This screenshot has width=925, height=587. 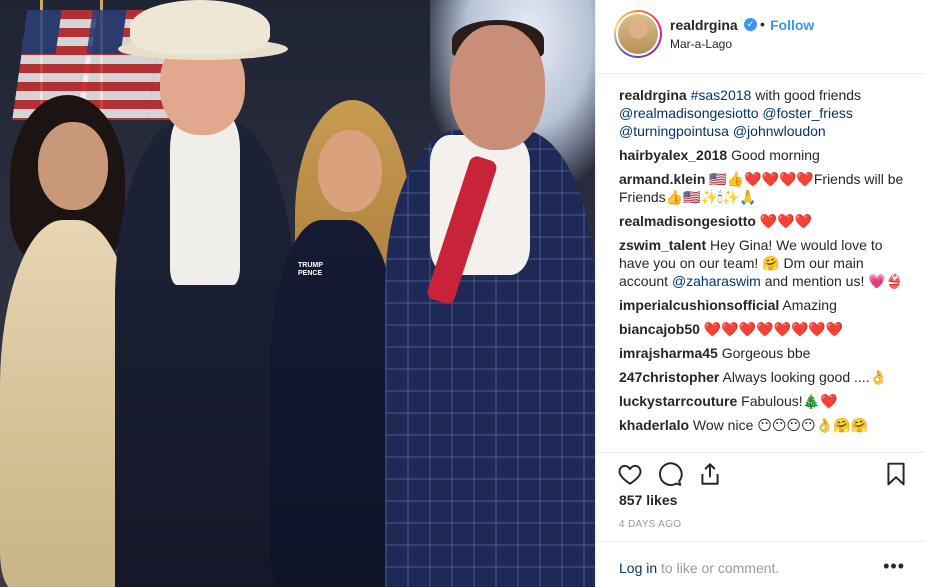 I want to click on heart-icon, so click(x=630, y=474).